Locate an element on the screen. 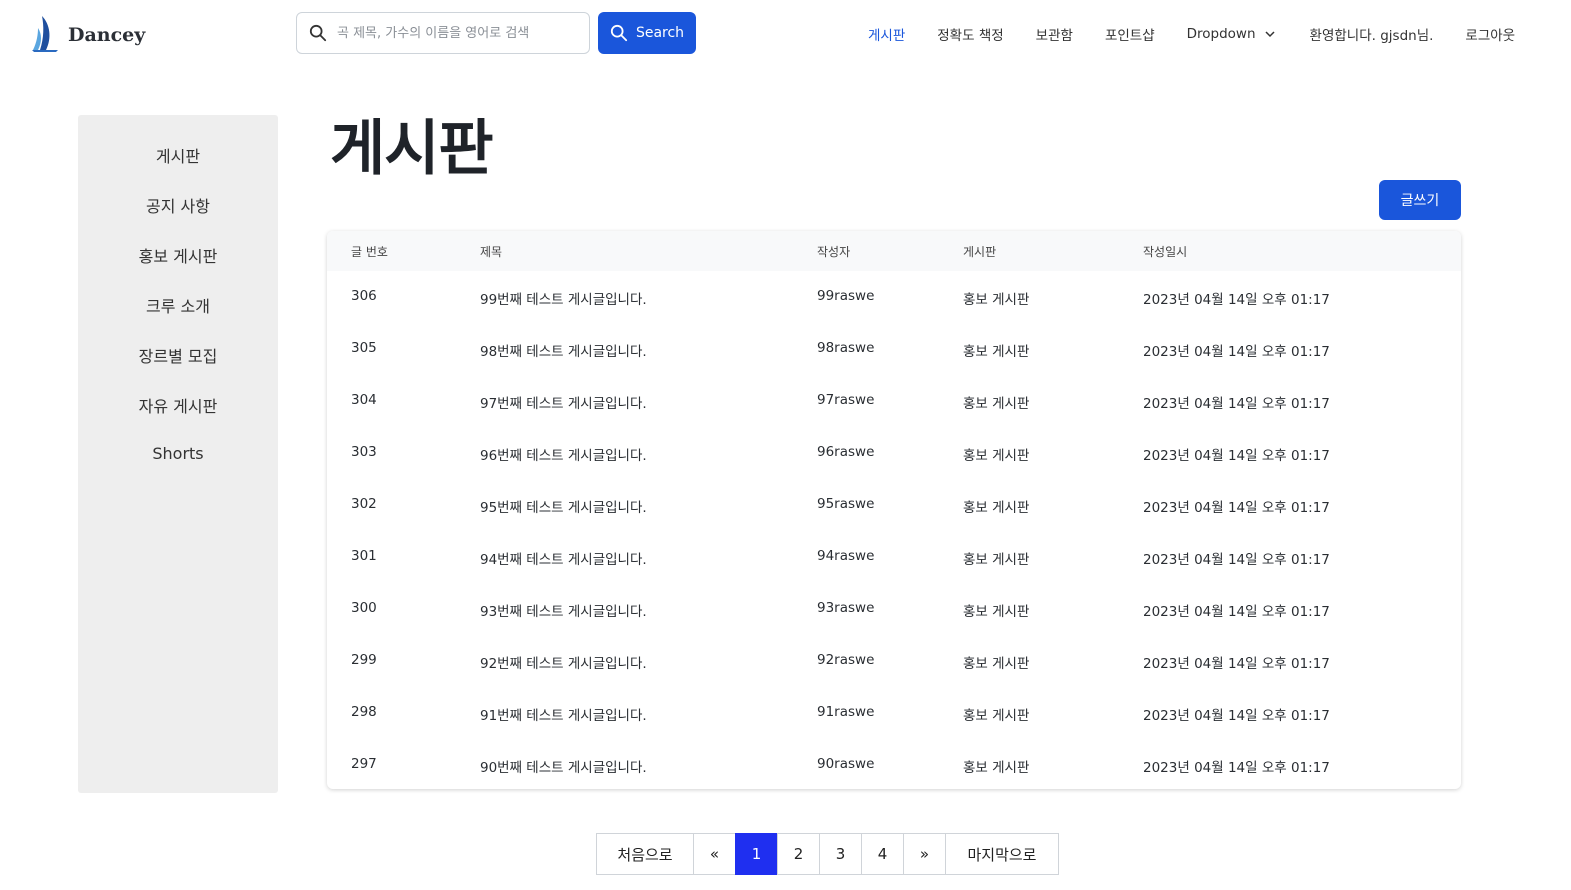 The width and height of the screenshot is (1571, 890). post-number: 298 is located at coordinates (364, 712).